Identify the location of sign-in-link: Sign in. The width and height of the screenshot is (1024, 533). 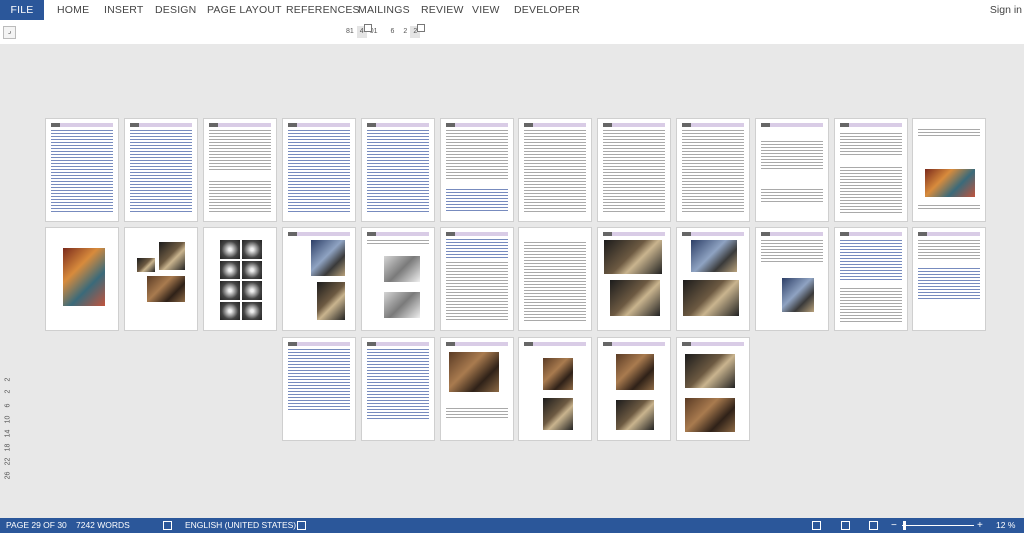
(1007, 10).